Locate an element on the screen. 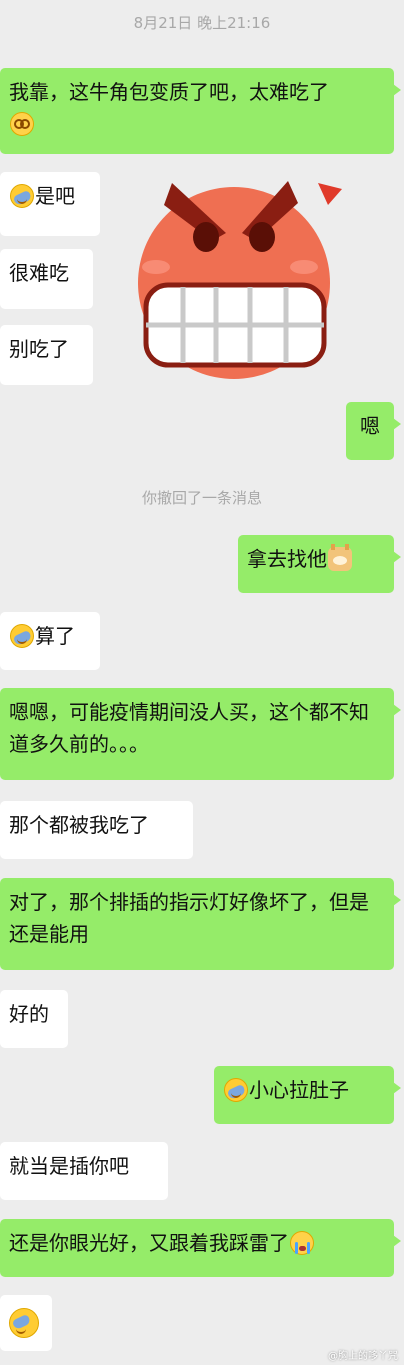 This screenshot has height=1365, width=404. message-text: 小心拉肚子 is located at coordinates (299, 1090).